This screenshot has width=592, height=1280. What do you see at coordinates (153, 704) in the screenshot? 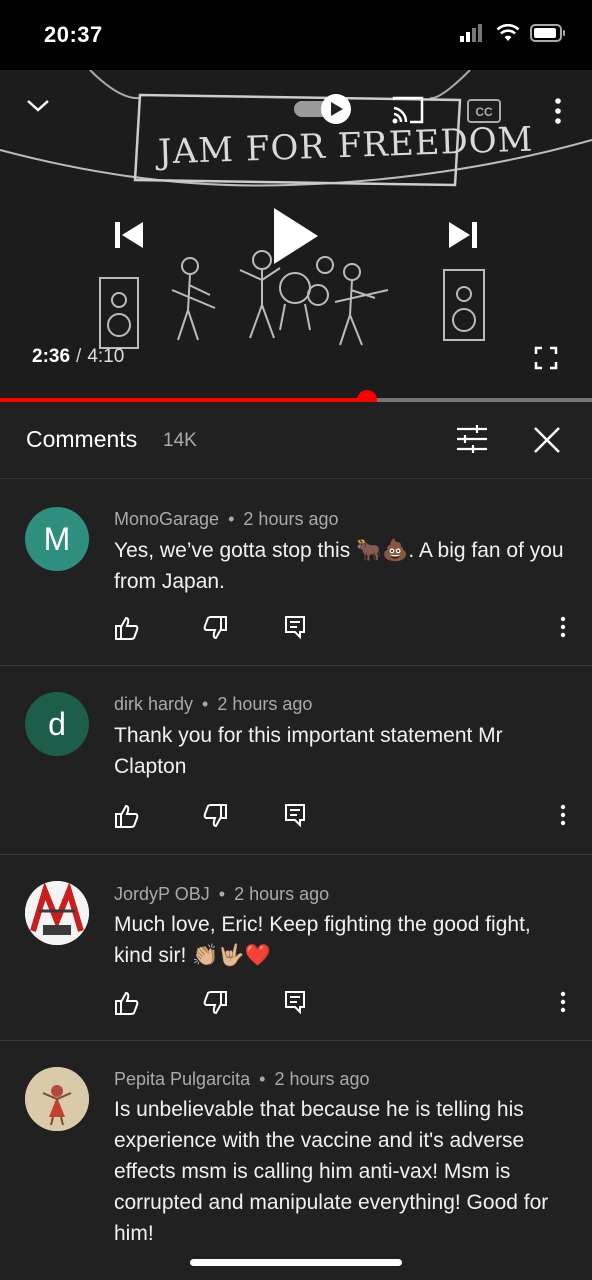
I see `comment-author: dirk hardy` at bounding box center [153, 704].